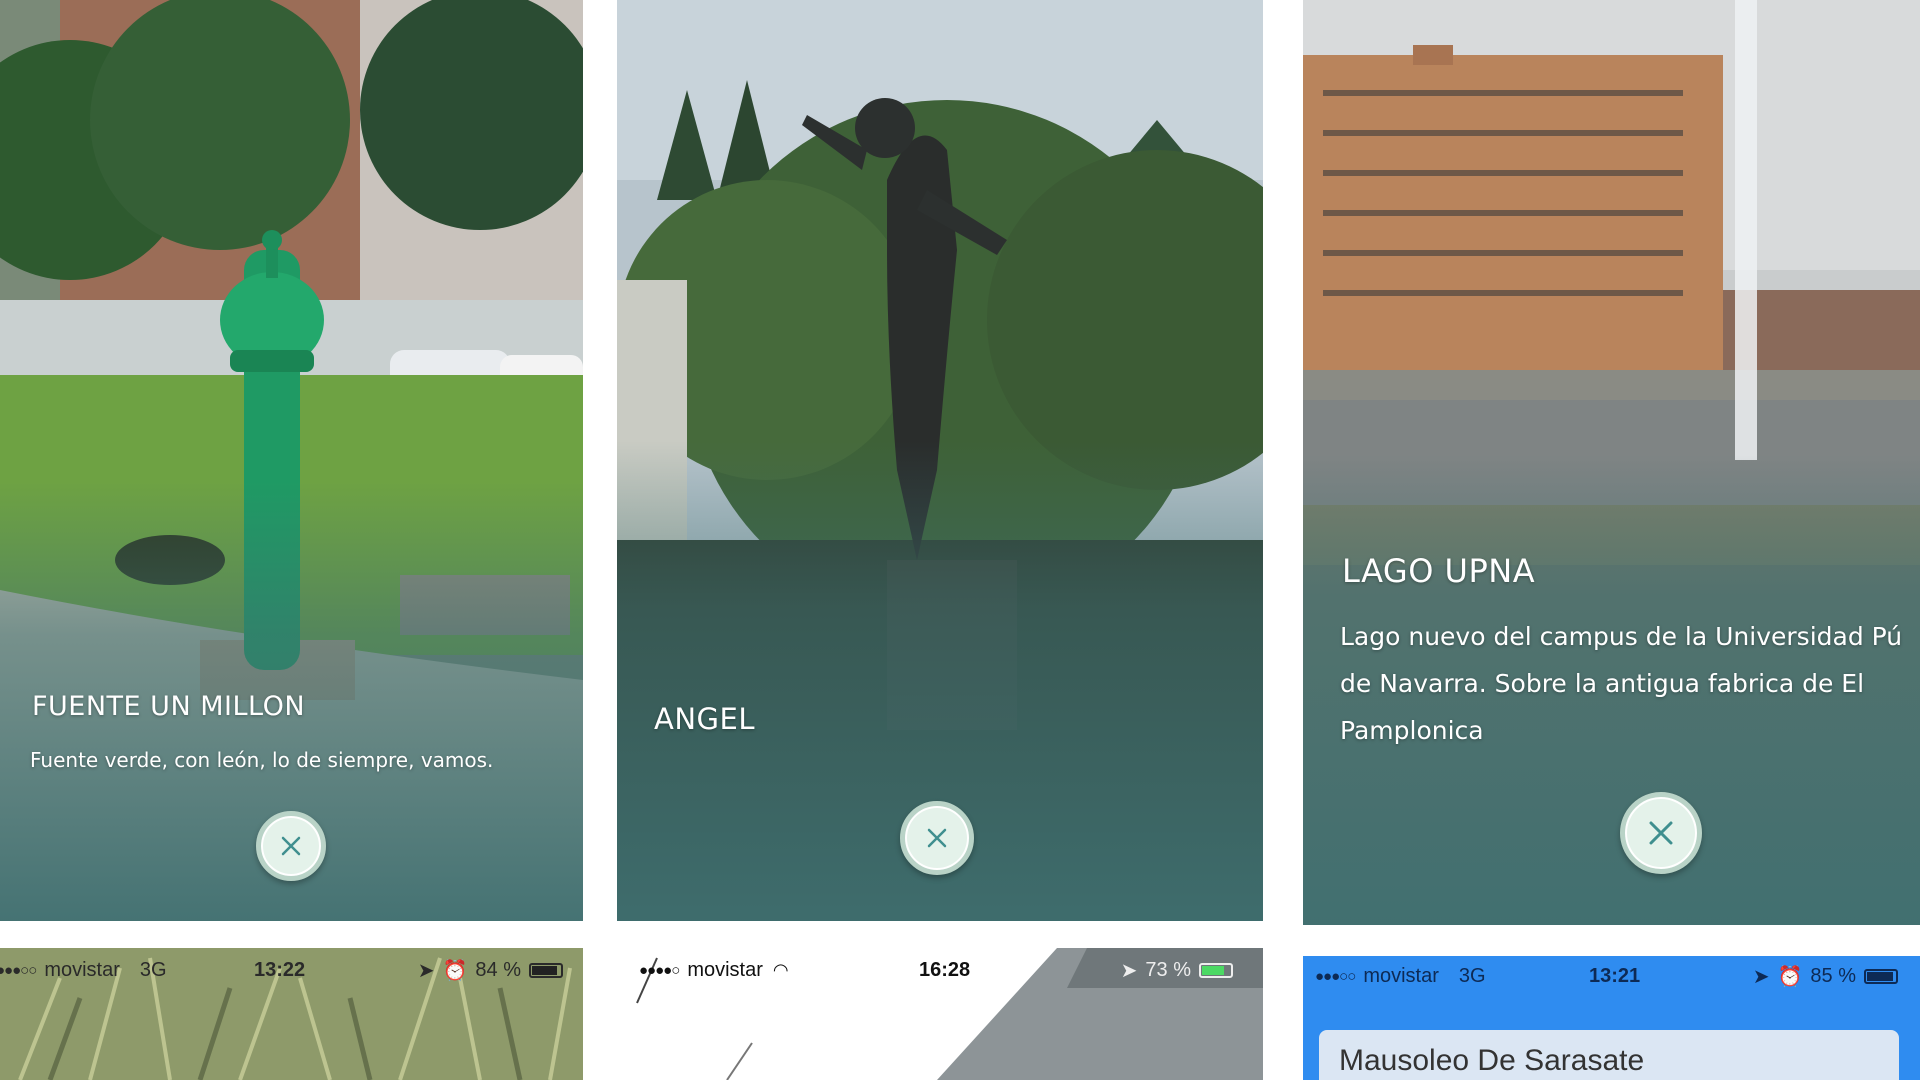 Image resolution: width=1920 pixels, height=1080 pixels. I want to click on screenshot-thumb-1: ●●●○○ movistar 3G 13:22 ➤ ⏰ 84 %, so click(291, 1014).